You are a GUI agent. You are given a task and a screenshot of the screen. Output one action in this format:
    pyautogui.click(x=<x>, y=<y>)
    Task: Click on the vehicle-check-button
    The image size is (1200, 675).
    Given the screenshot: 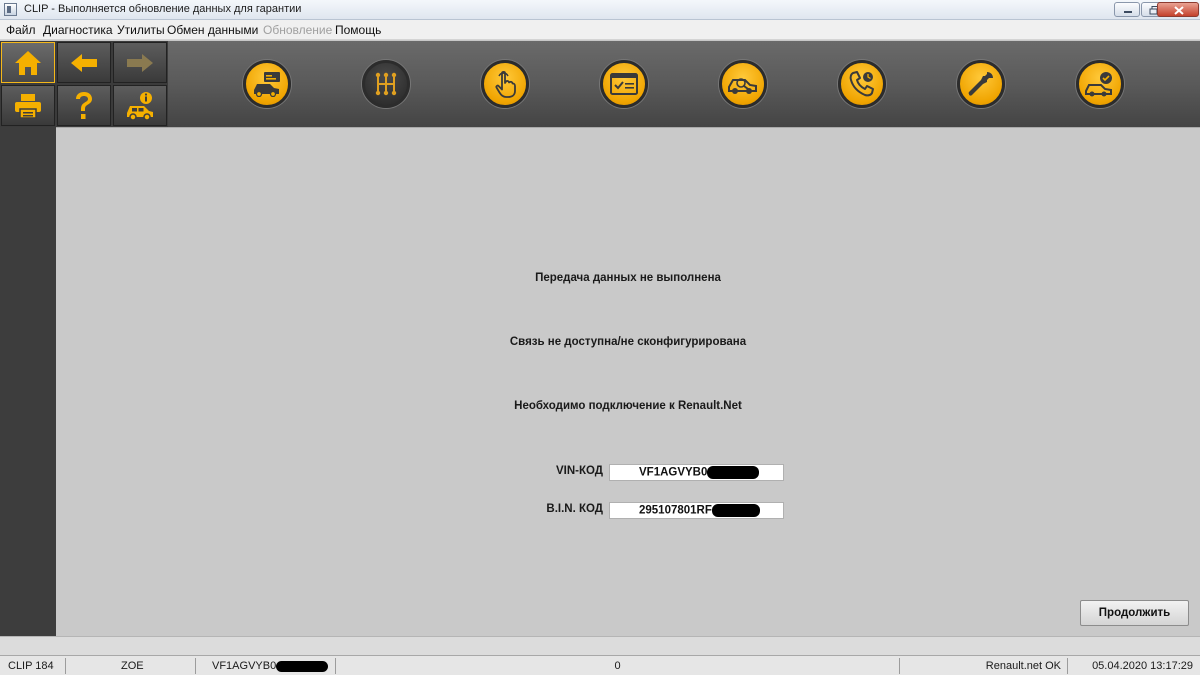 What is the action you would take?
    pyautogui.click(x=1100, y=84)
    